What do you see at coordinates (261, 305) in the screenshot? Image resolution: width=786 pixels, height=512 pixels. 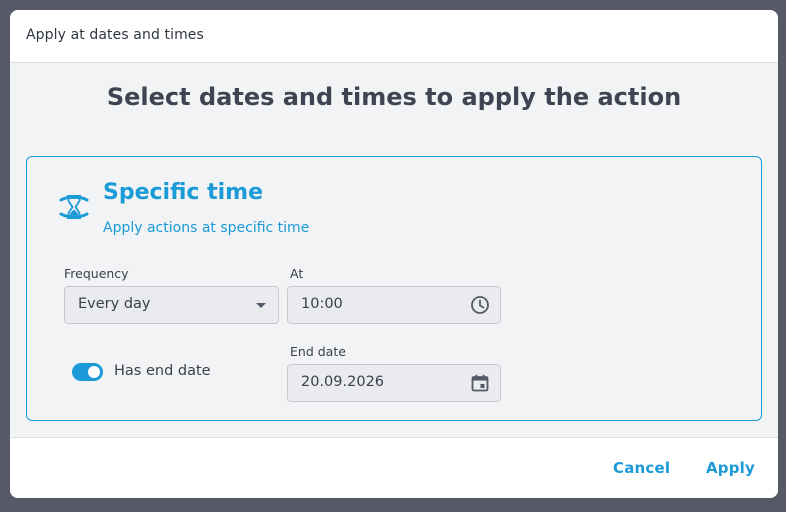 I see `caret-down-icon` at bounding box center [261, 305].